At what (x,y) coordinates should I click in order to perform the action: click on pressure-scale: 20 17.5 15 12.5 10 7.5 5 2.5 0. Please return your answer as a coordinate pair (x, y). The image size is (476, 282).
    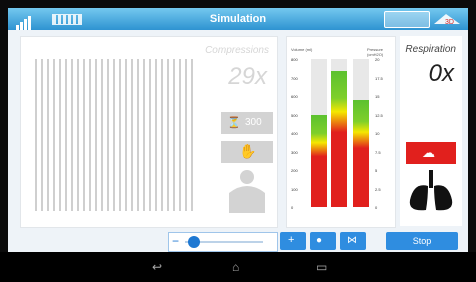
    Looking at the image, I should click on (382, 133).